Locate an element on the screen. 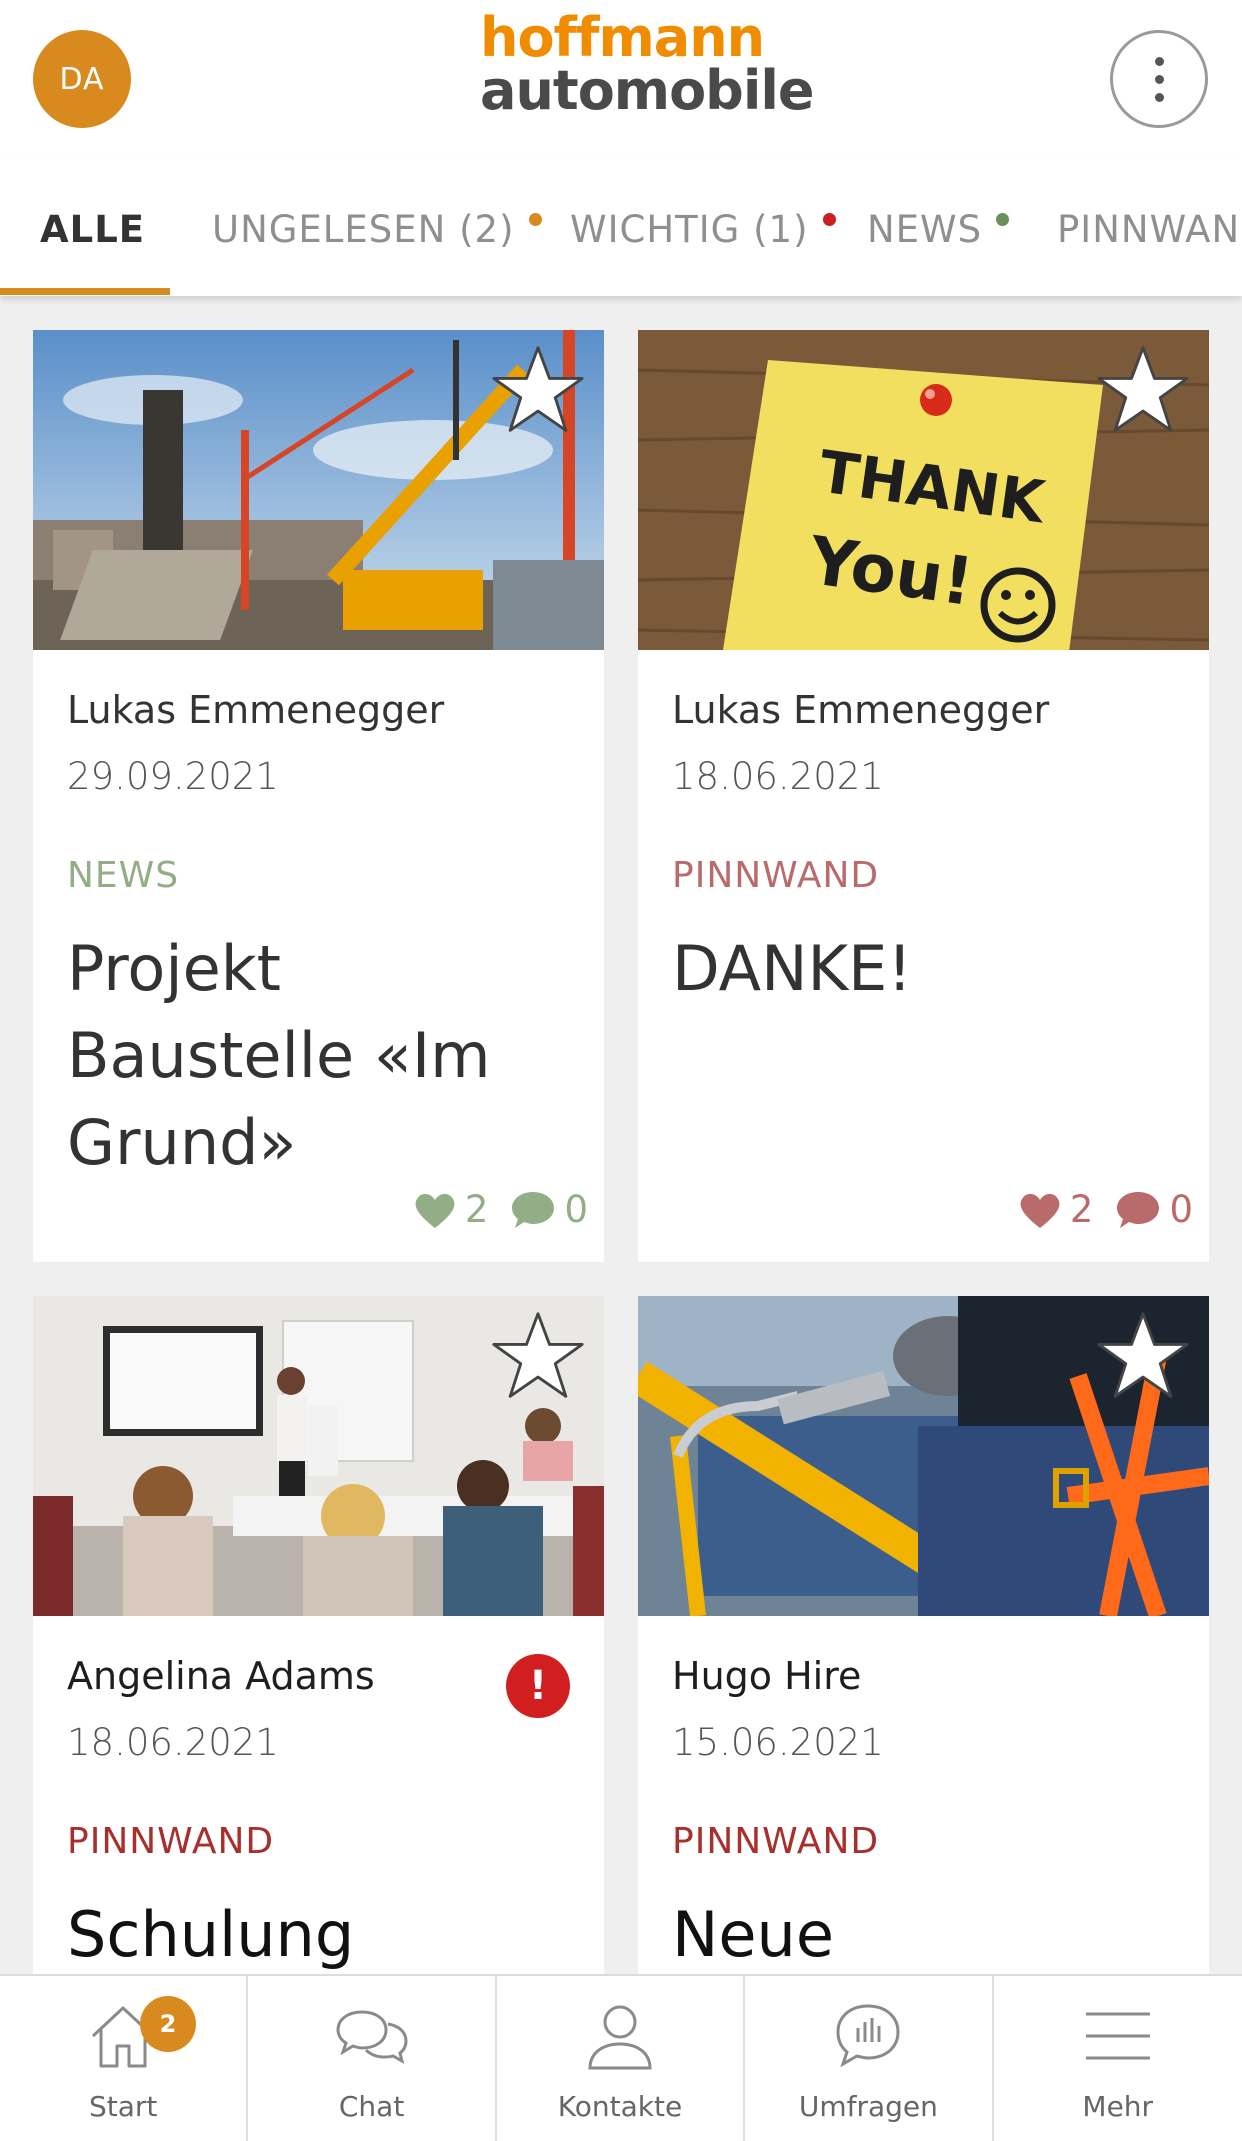  app-header: DA hoffmann automobile is located at coordinates (621, 80).